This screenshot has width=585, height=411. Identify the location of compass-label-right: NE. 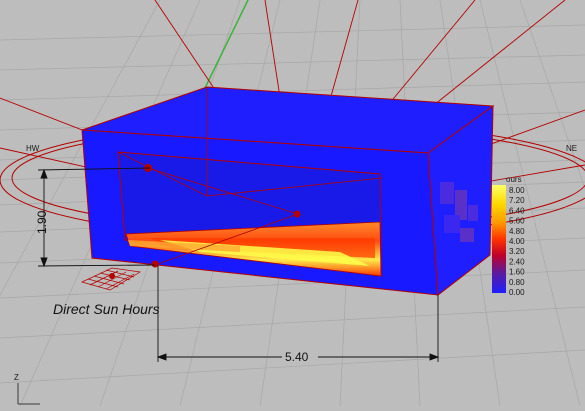
(571, 148).